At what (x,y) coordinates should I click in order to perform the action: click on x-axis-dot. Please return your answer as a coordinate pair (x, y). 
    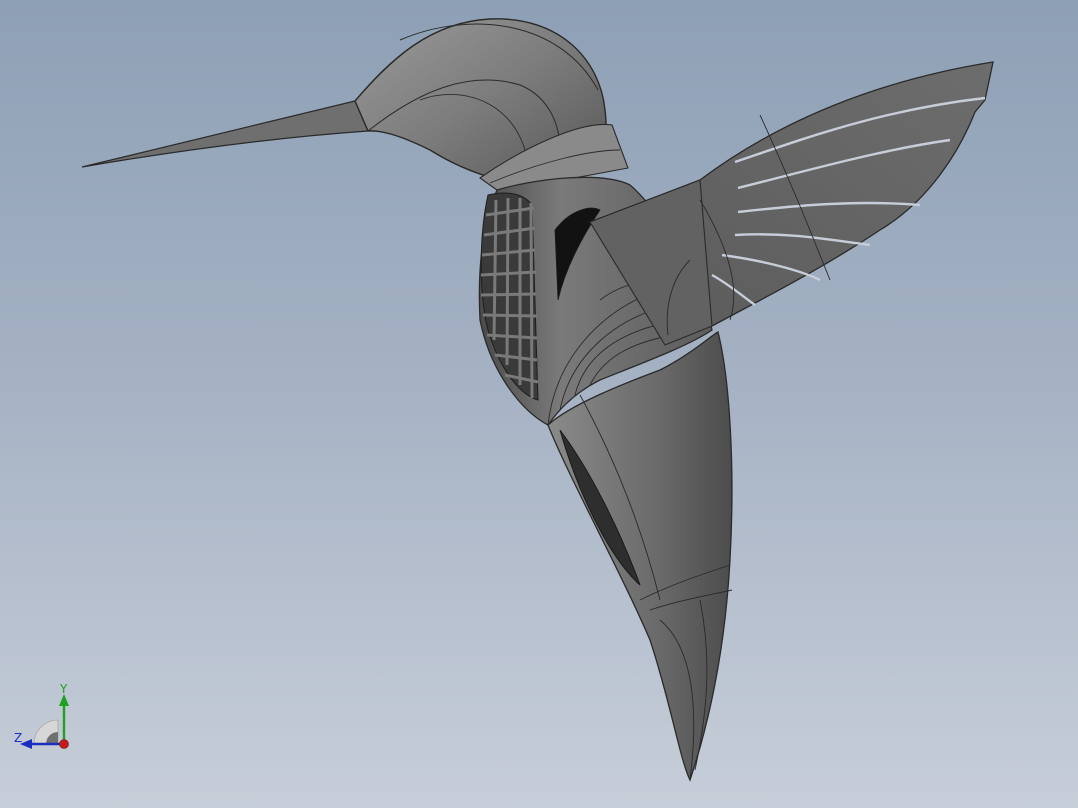
    Looking at the image, I should click on (64, 744).